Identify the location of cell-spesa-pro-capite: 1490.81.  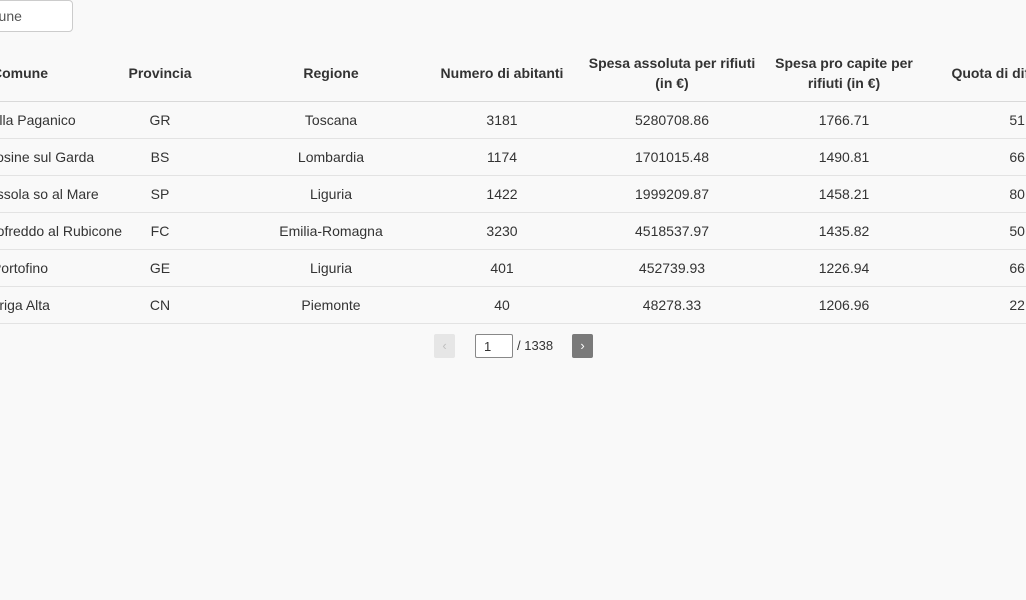
(844, 157).